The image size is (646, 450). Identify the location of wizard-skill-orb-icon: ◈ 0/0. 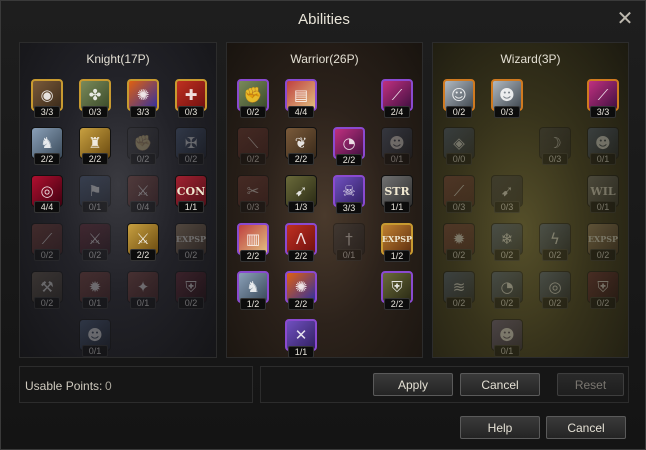
(459, 146).